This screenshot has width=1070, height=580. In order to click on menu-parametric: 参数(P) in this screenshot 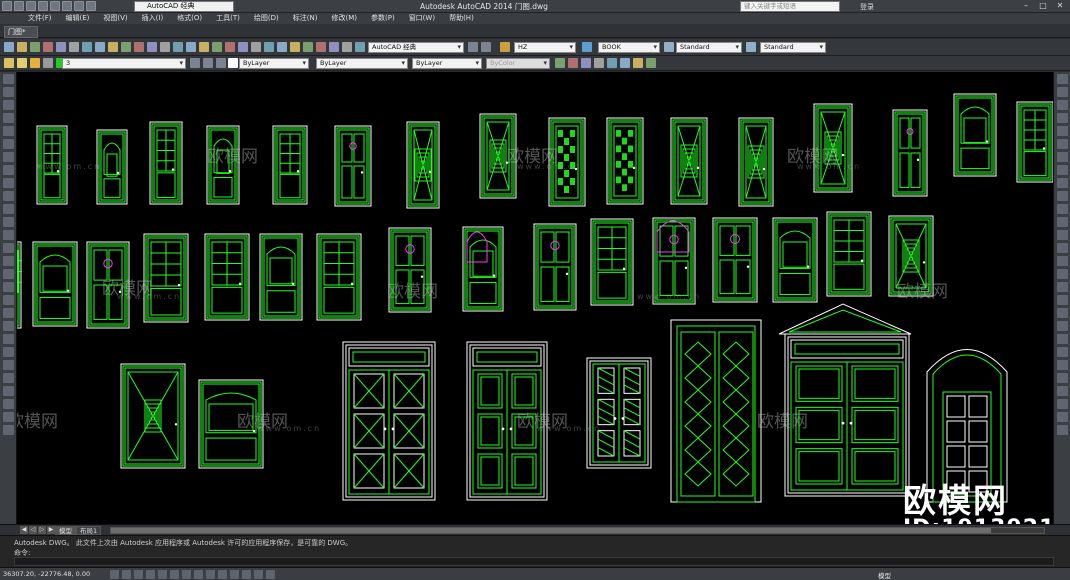, I will do `click(383, 18)`.